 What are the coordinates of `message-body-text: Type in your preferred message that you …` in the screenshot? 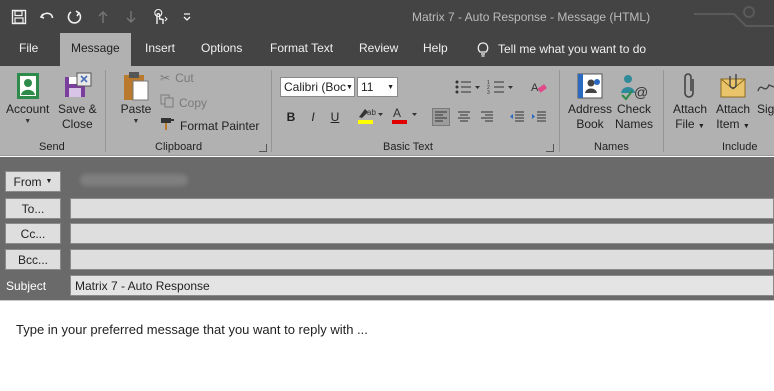 It's located at (192, 329).